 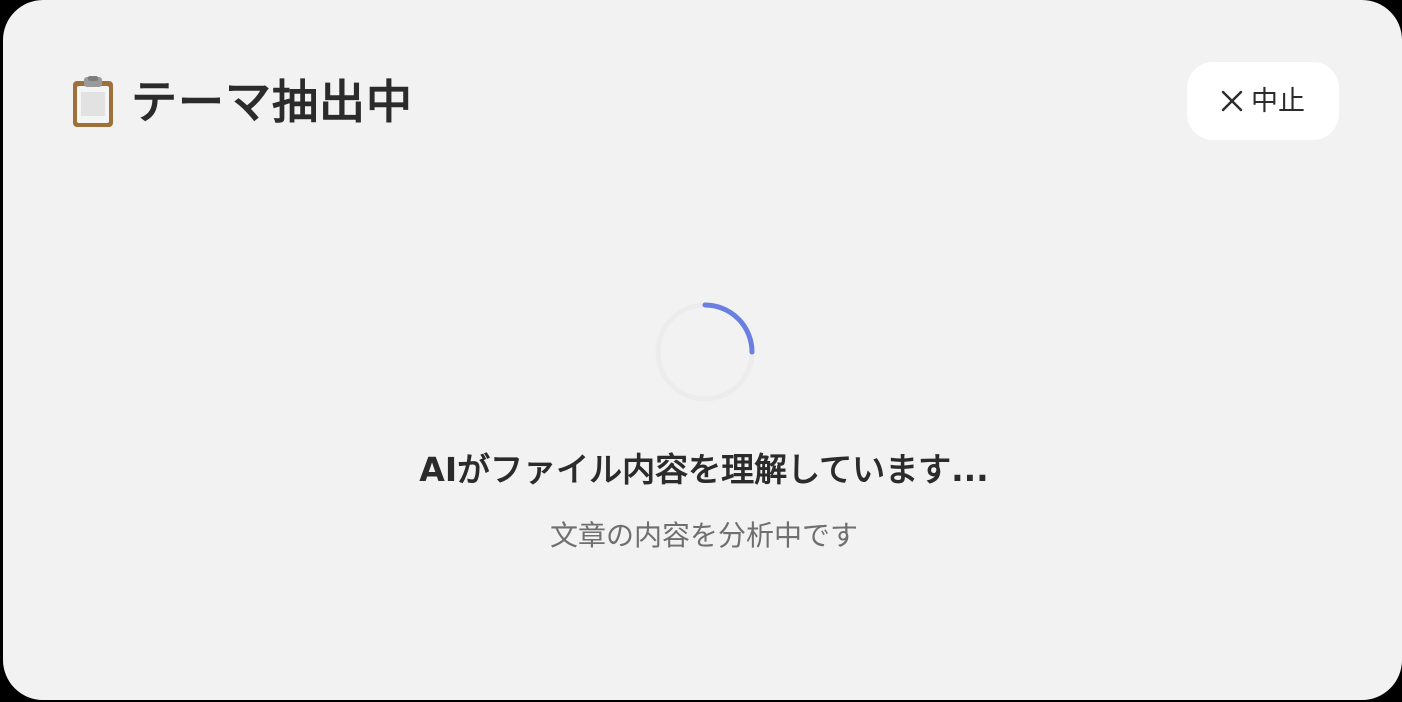 What do you see at coordinates (93, 102) in the screenshot?
I see `clipboard-icon` at bounding box center [93, 102].